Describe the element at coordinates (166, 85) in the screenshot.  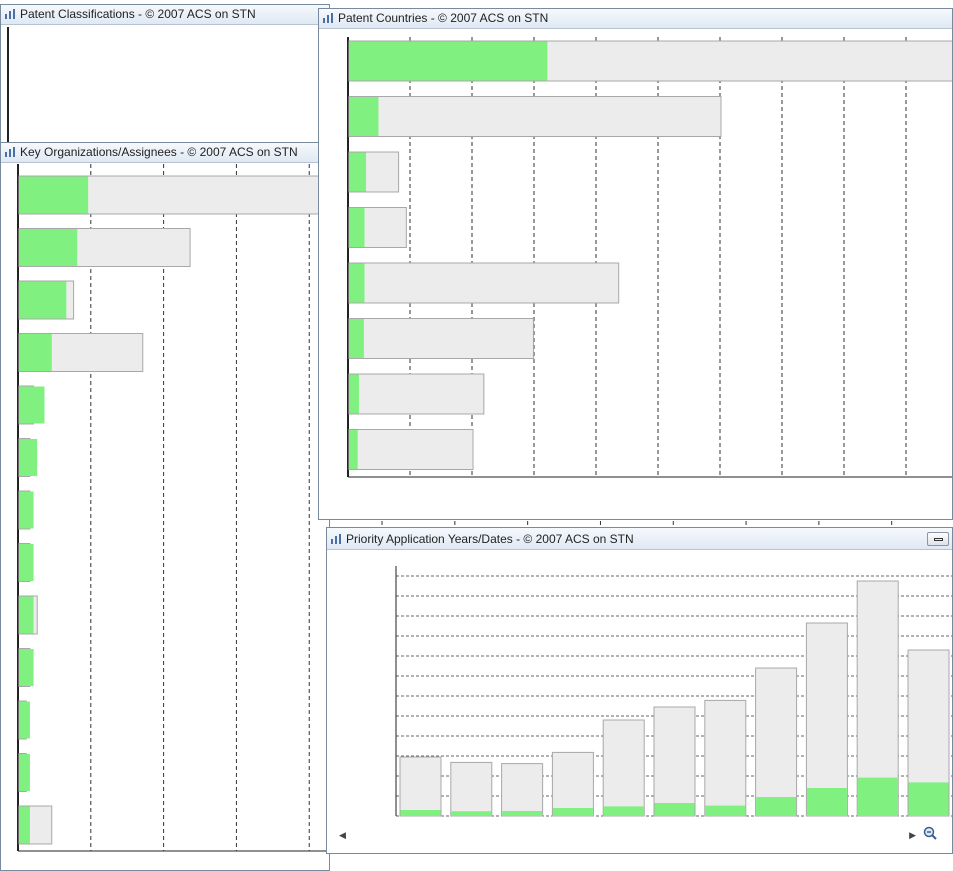
I see `classifications-chart` at that location.